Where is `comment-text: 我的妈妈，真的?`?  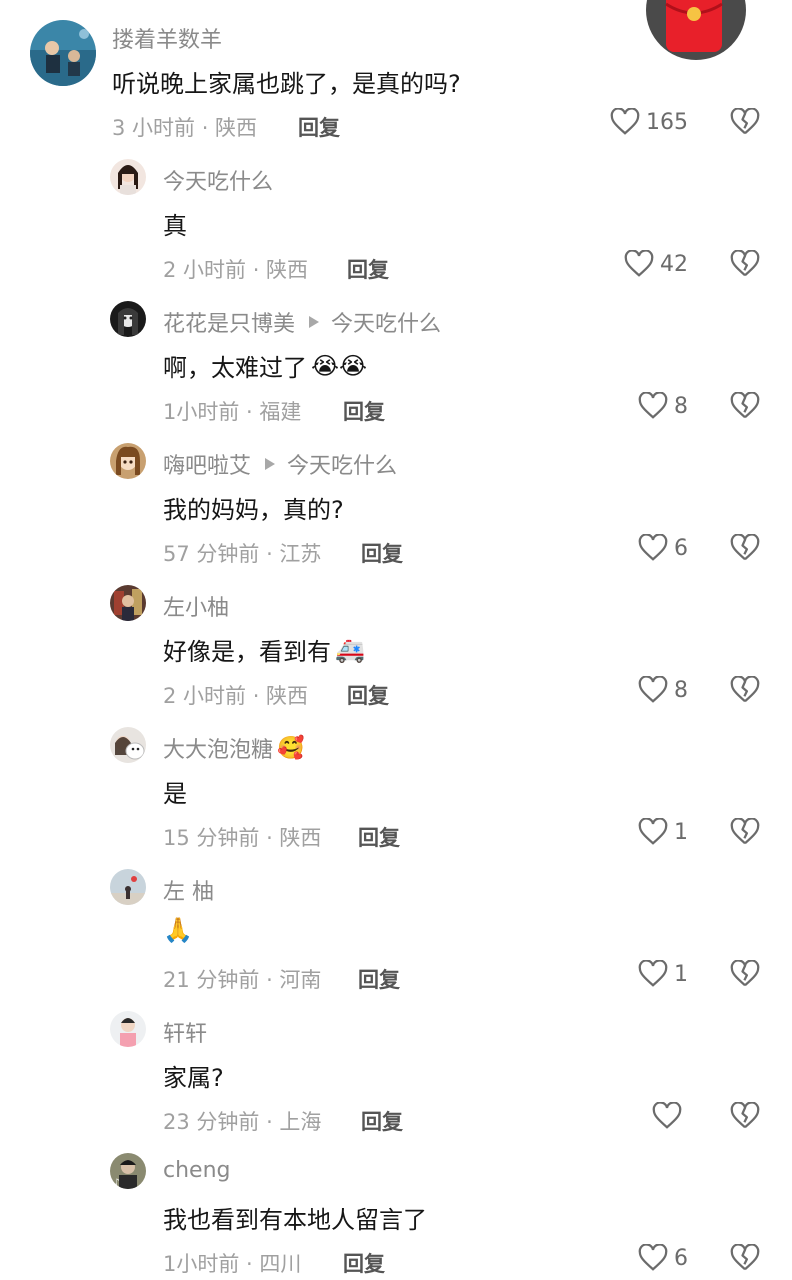
comment-text: 我的妈妈，真的? is located at coordinates (253, 510).